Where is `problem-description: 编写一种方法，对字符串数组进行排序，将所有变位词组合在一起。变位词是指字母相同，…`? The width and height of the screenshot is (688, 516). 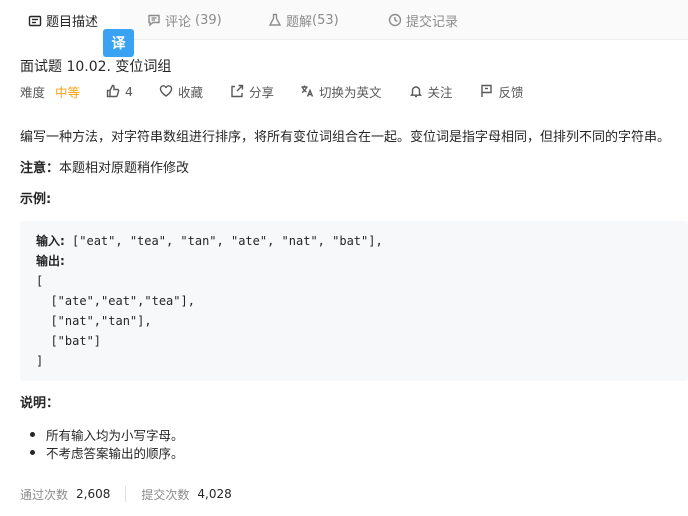 problem-description: 编写一种方法，对字符串数组进行排序，将所有变位词组合在一起。变位词是指字母相同，… is located at coordinates (345, 137).